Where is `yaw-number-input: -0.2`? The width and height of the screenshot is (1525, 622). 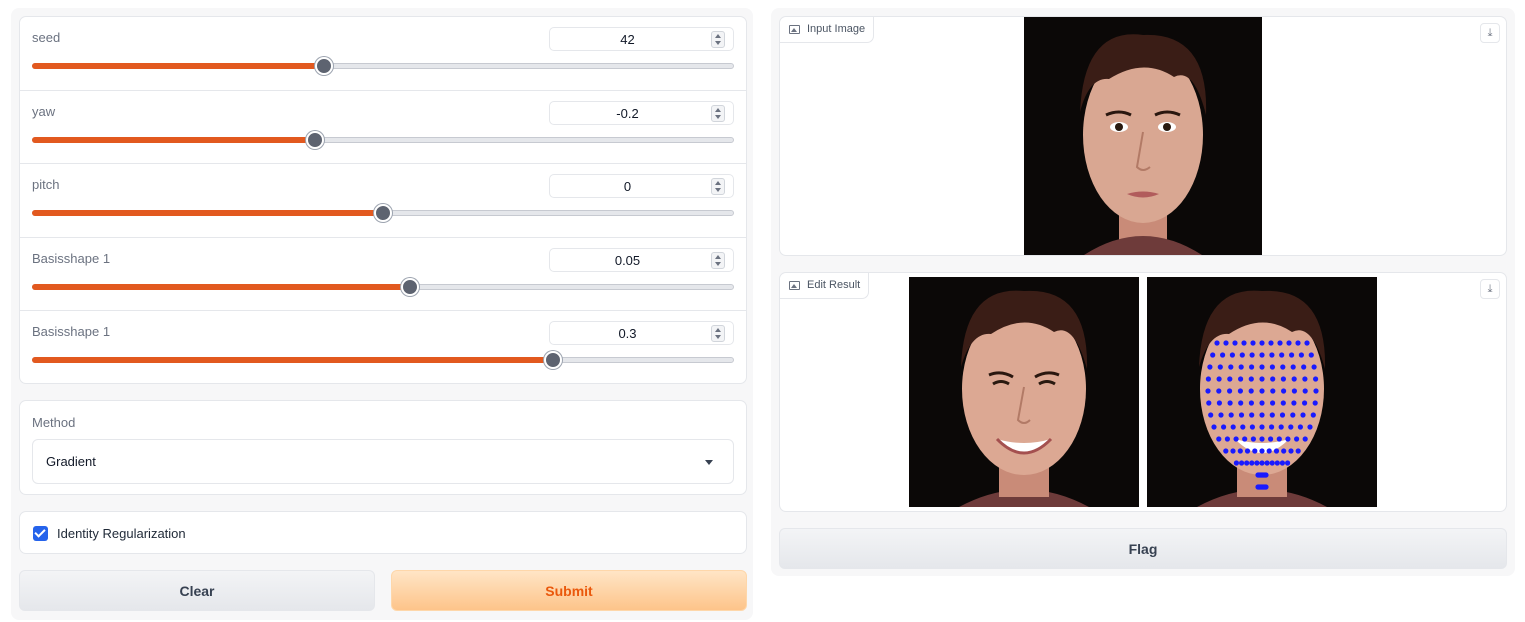 yaw-number-input: -0.2 is located at coordinates (641, 113).